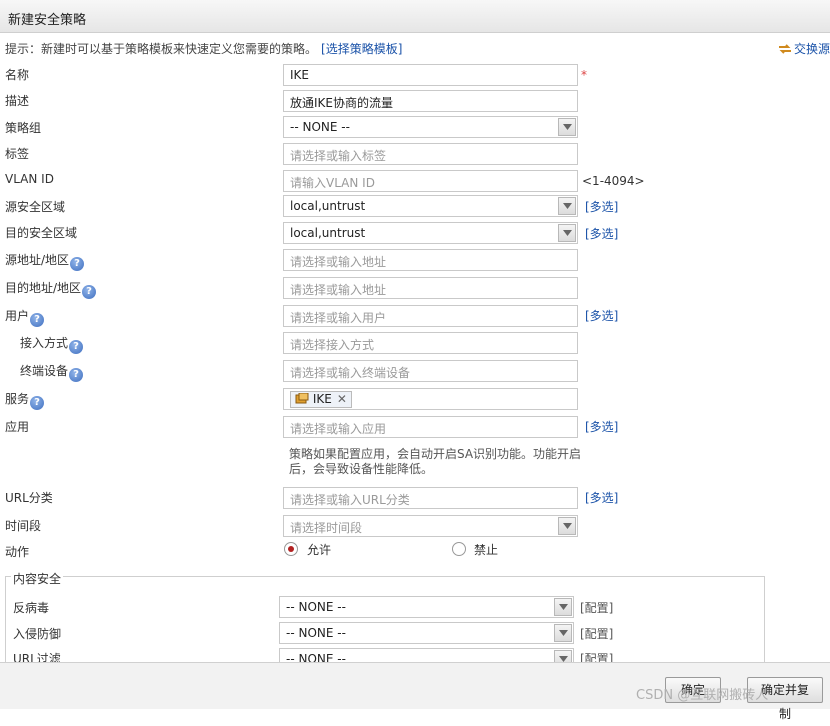 The width and height of the screenshot is (830, 726). Describe the element at coordinates (319, 550) in the screenshot. I see `allow-label: 允许` at that location.